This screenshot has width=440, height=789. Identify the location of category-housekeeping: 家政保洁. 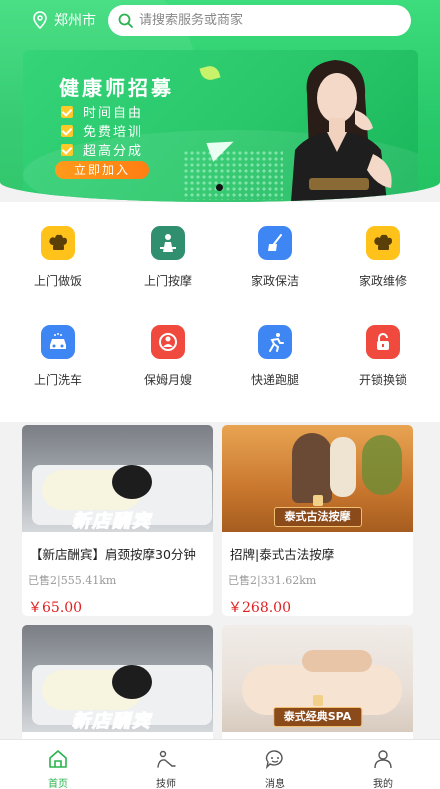
(275, 257).